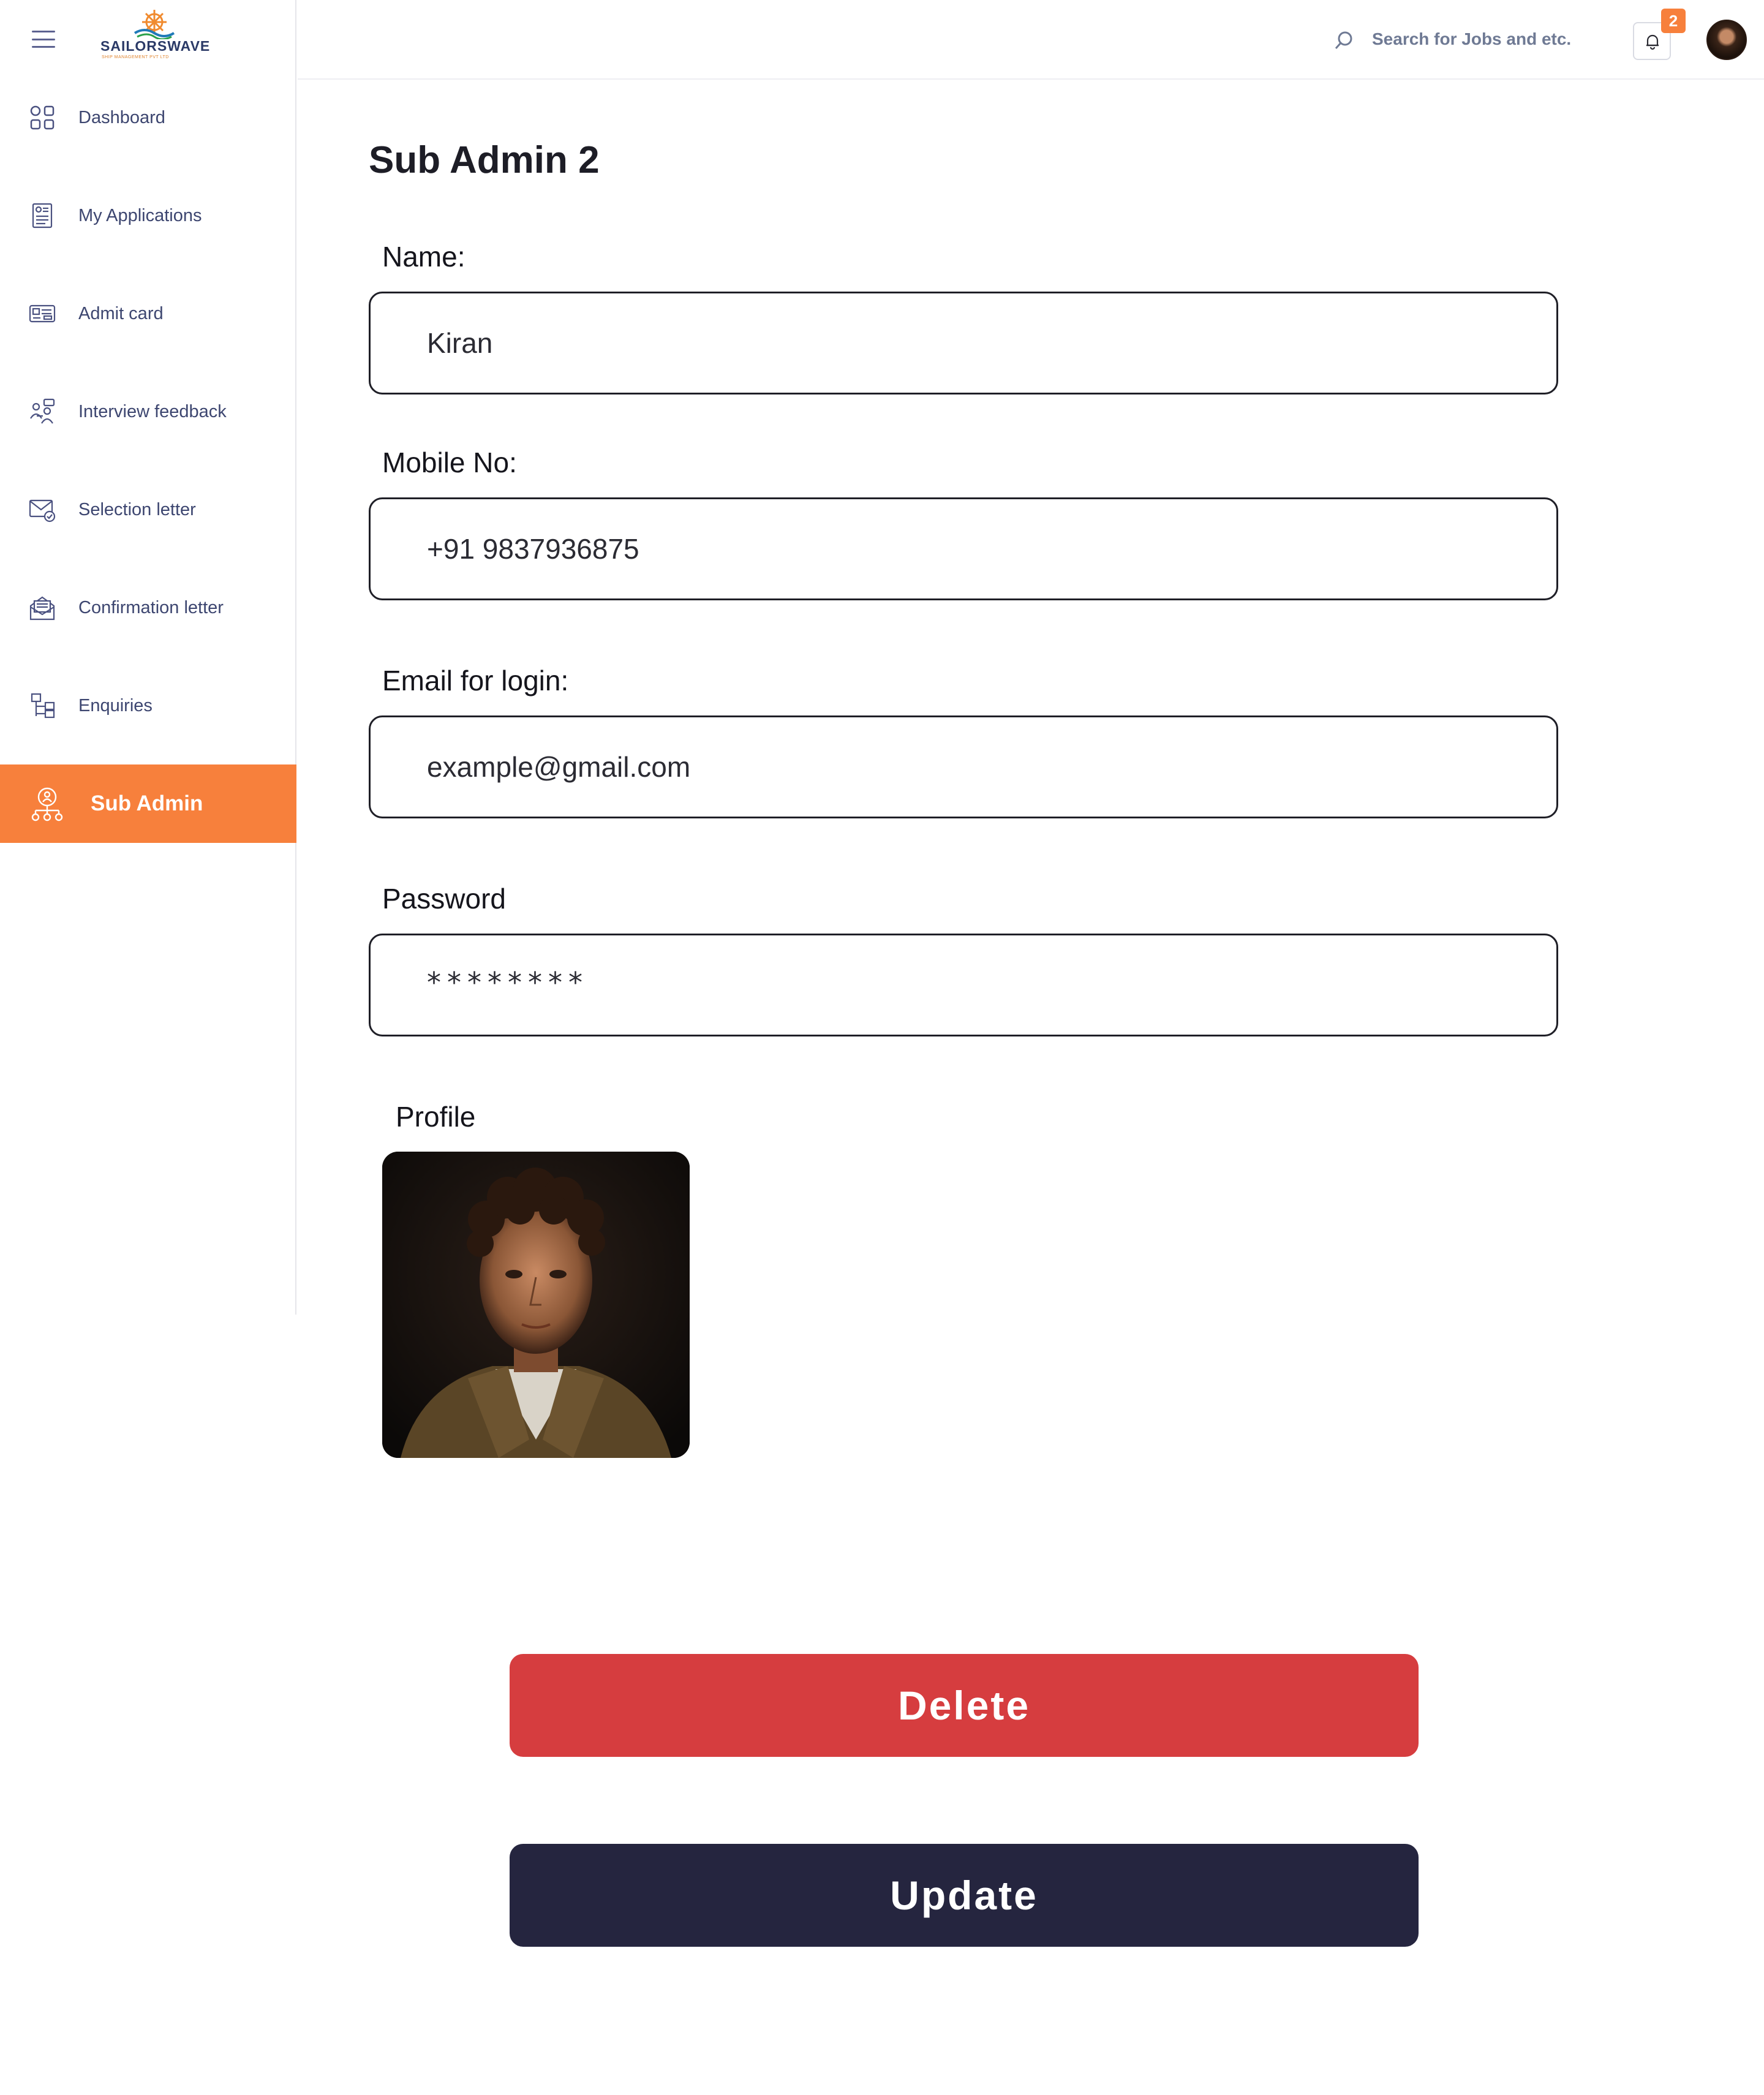  Describe the element at coordinates (1673, 21) in the screenshot. I see `notification-badge: 2` at that location.